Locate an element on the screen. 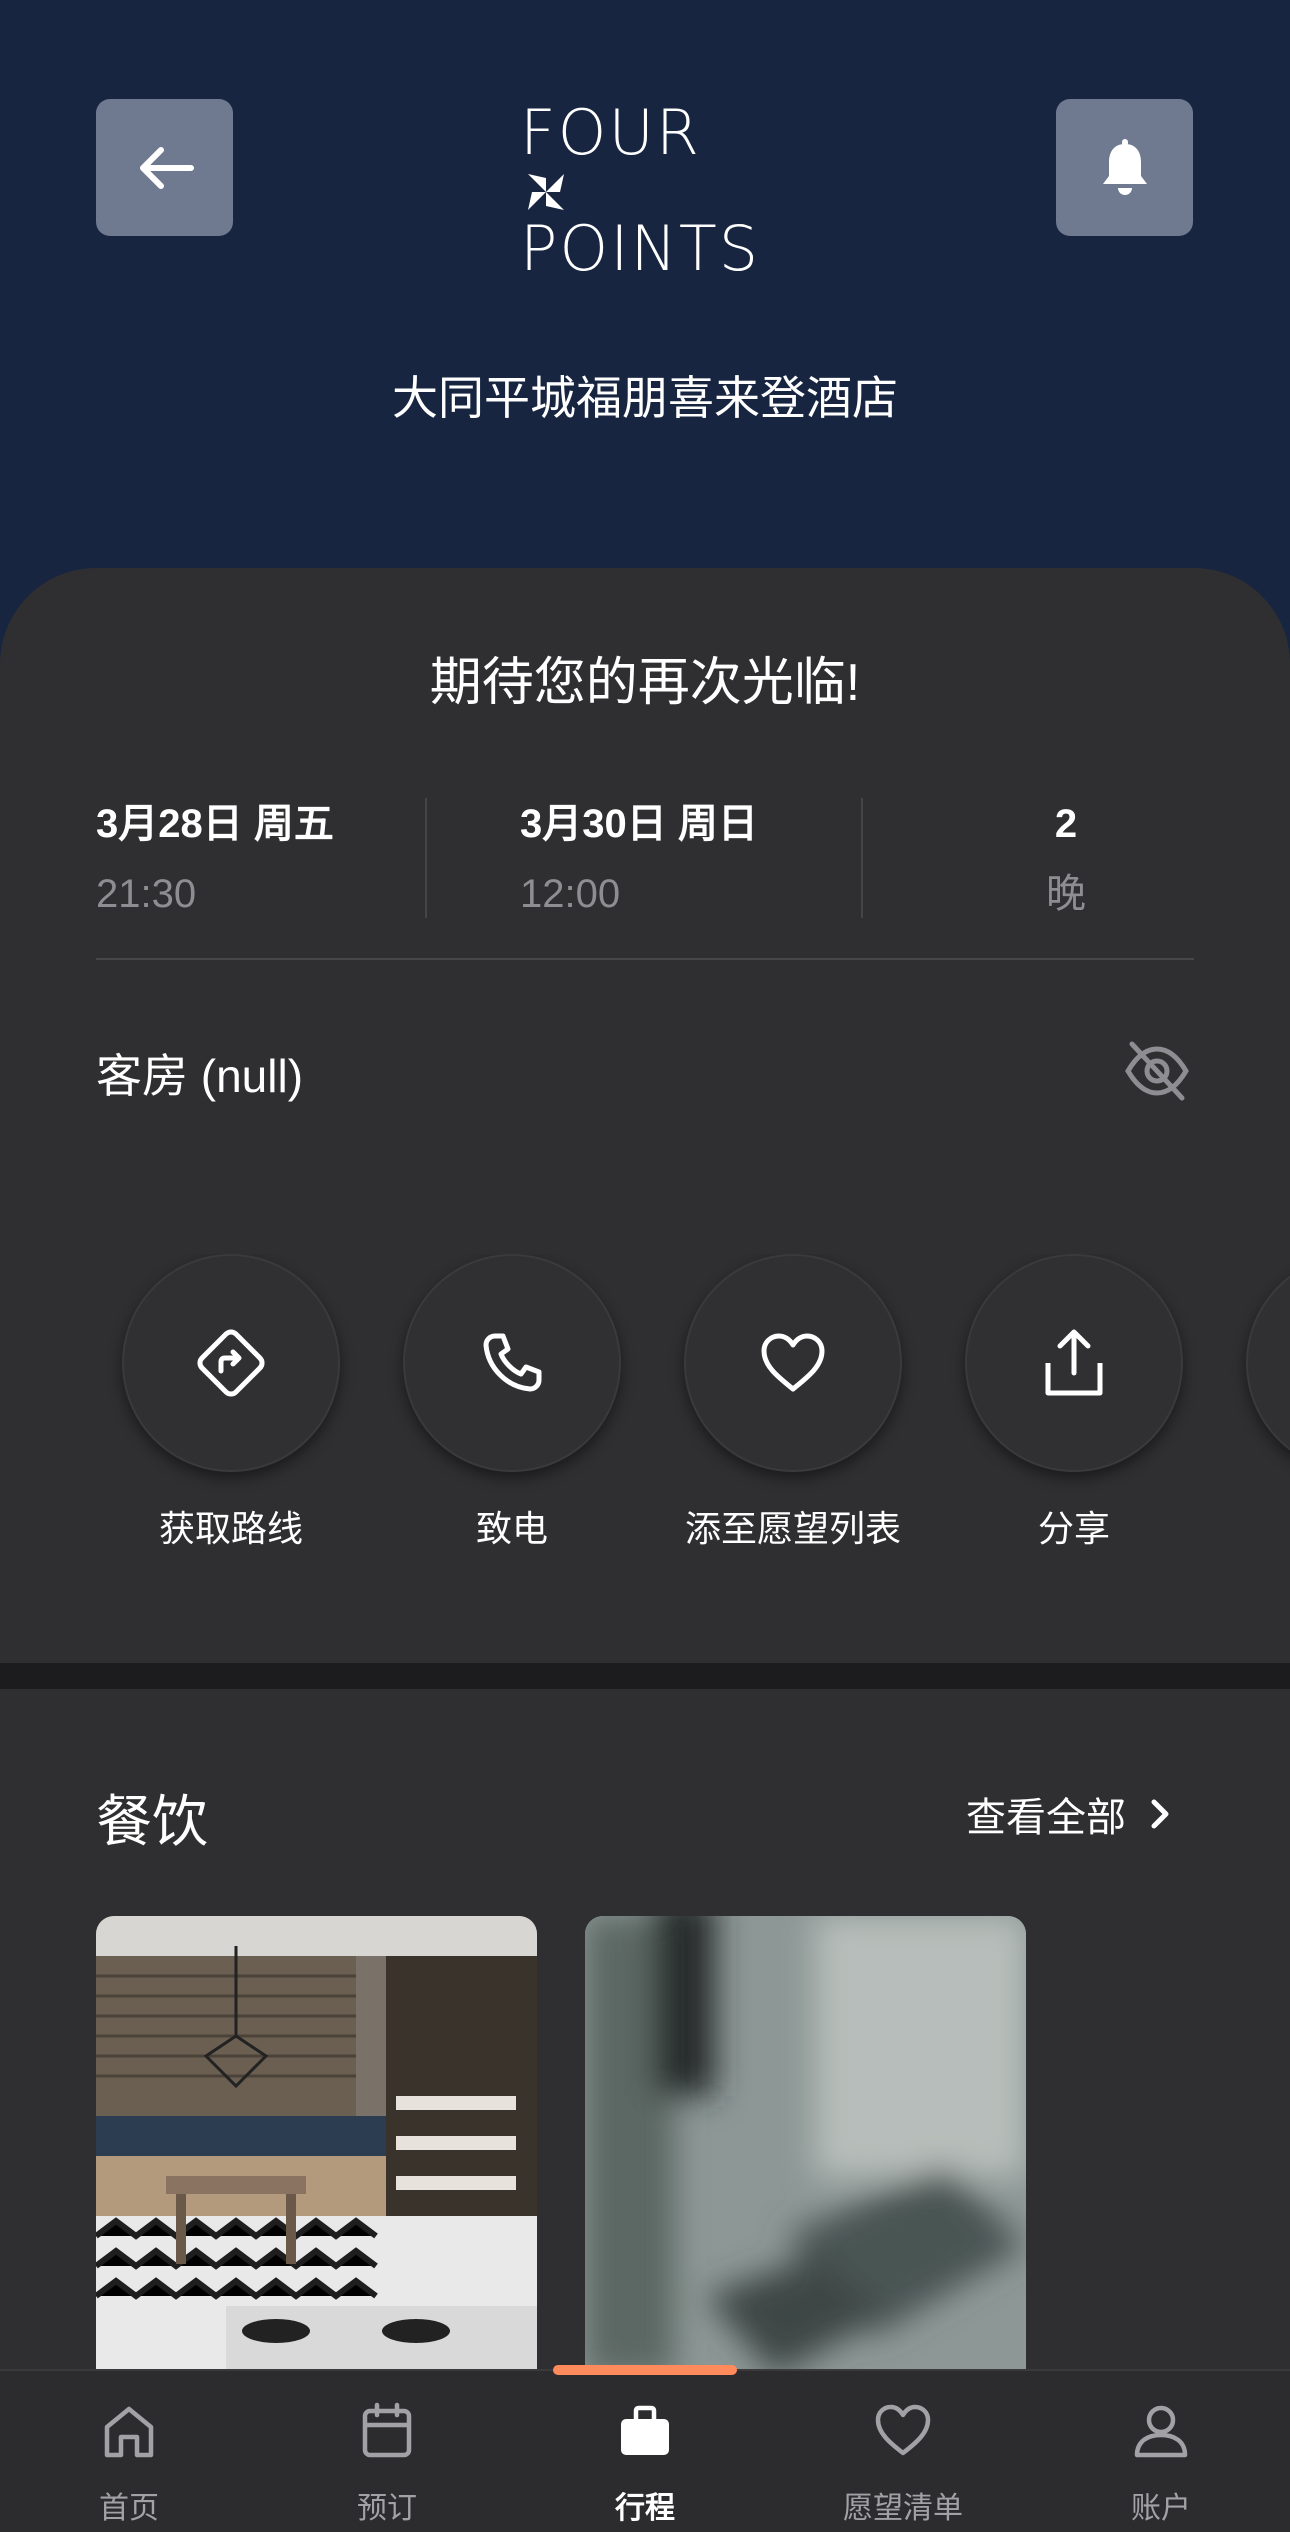 This screenshot has width=1290, height=2532. tab-home: 首页 is located at coordinates (129, 2451).